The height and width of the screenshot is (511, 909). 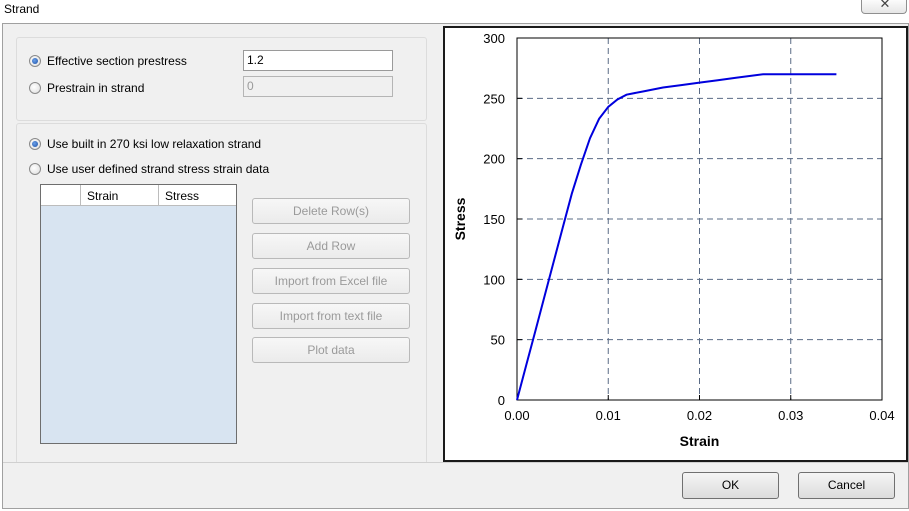 I want to click on delete-rows-button: Delete Row(s), so click(x=331, y=211).